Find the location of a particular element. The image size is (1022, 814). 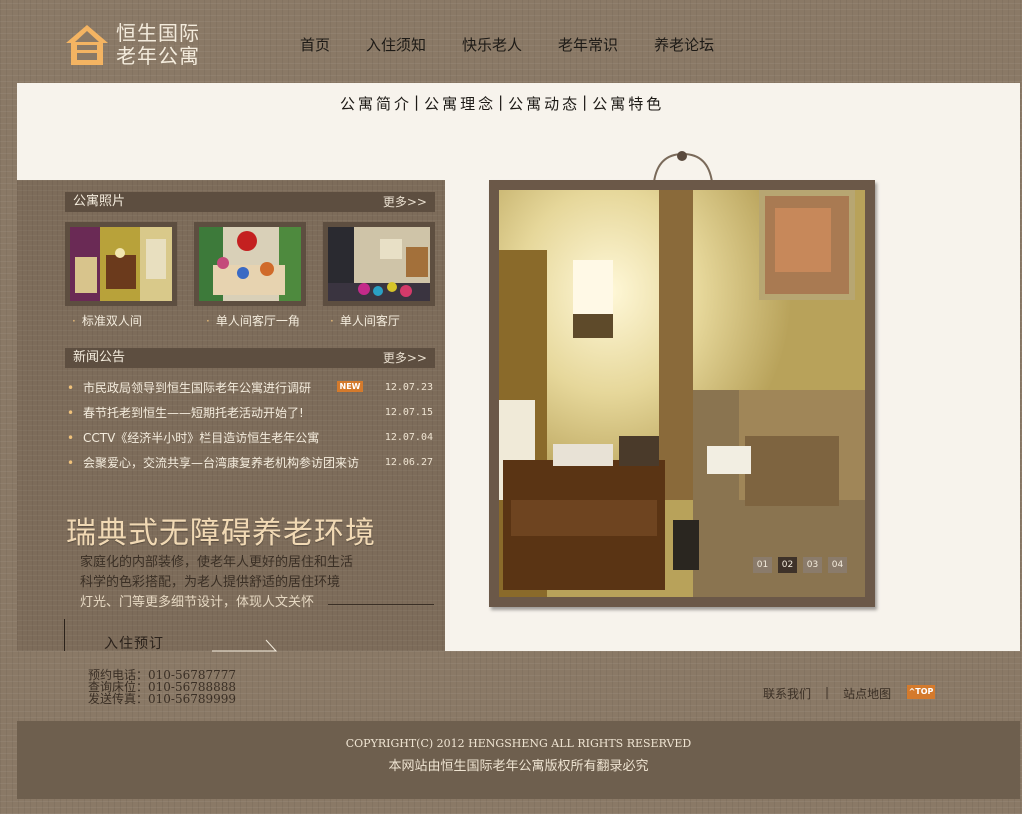

subnav-philosophy: 公寓理念 is located at coordinates (460, 103).